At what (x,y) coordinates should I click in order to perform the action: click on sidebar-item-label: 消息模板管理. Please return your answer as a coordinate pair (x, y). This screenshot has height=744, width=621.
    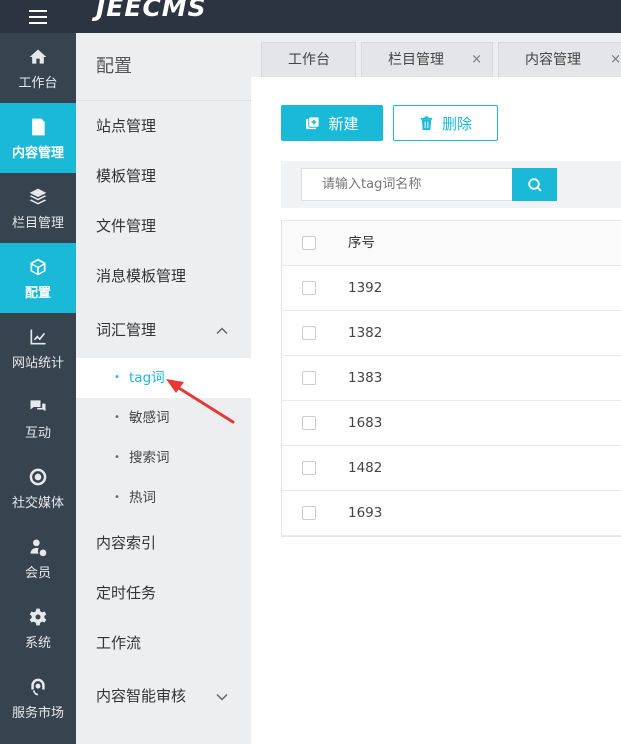
    Looking at the image, I should click on (141, 276).